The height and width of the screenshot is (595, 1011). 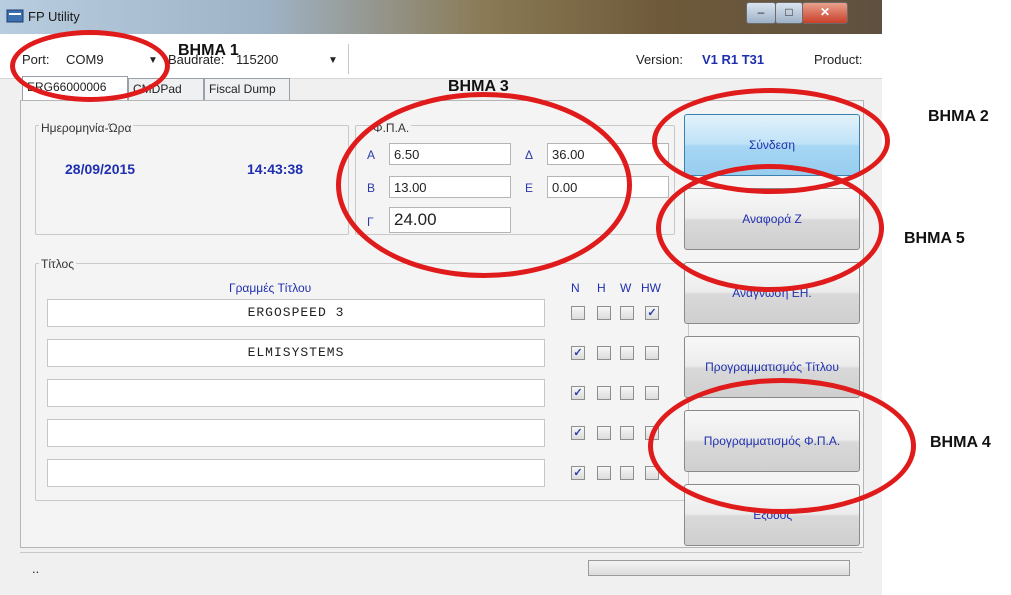 I want to click on title-group-title: Τίτλος, so click(x=58, y=264).